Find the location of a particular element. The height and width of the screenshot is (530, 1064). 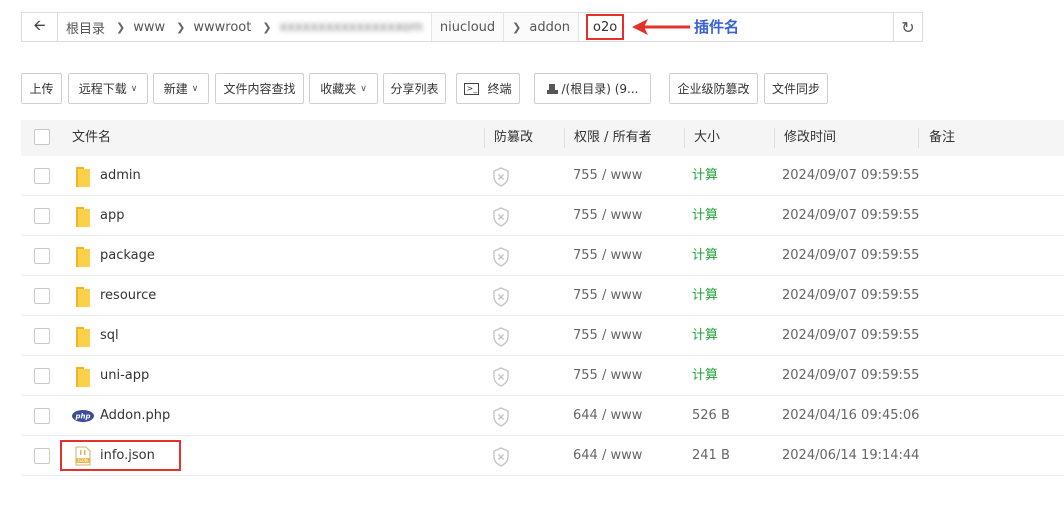

table-row: resource 755 / www 计算 2024/09/07 09:59:55 is located at coordinates (542, 296).